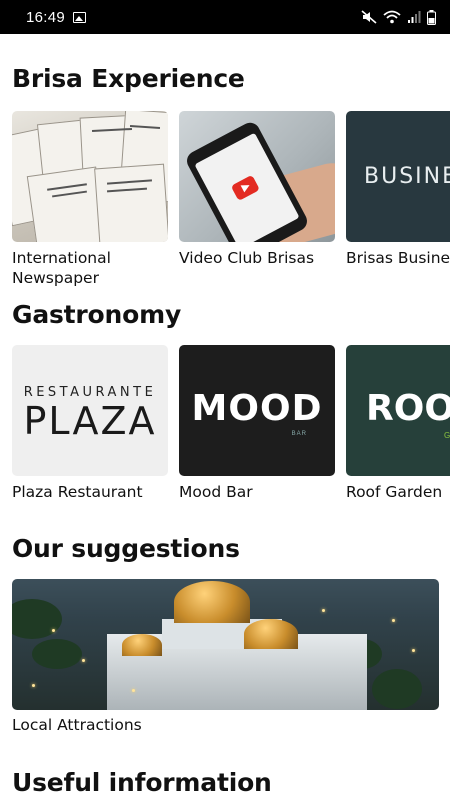 Image resolution: width=450 pixels, height=800 pixels. I want to click on card-video-club: Video Club Brisas, so click(257, 189).